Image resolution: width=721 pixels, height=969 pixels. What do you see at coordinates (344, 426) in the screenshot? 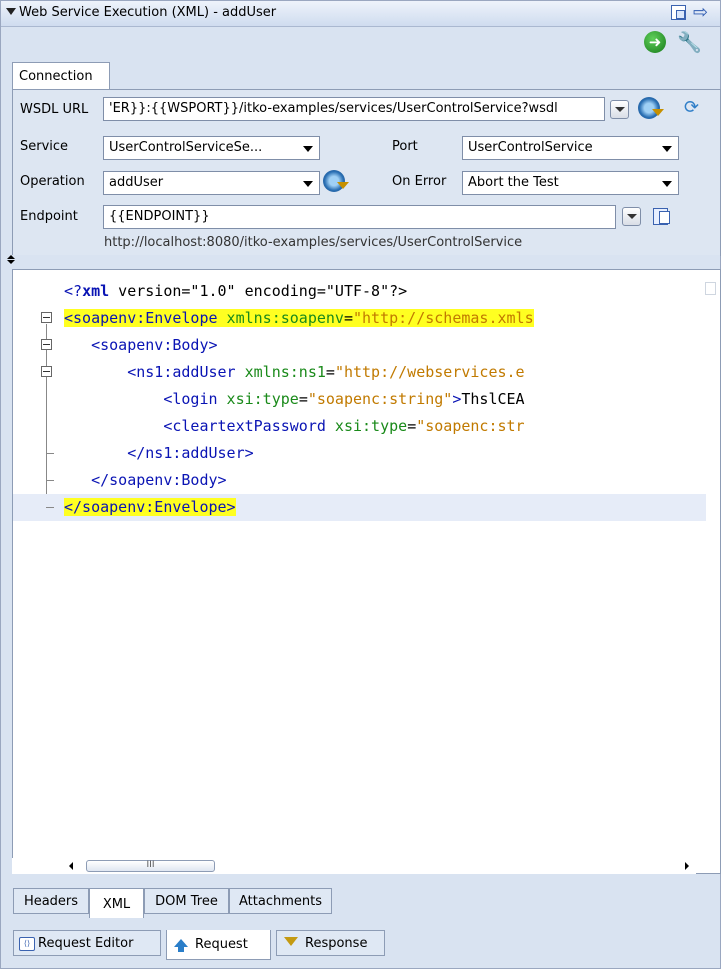
I see `xml-line-6: <cleartextPassword xsi:type="soapenc:str` at bounding box center [344, 426].